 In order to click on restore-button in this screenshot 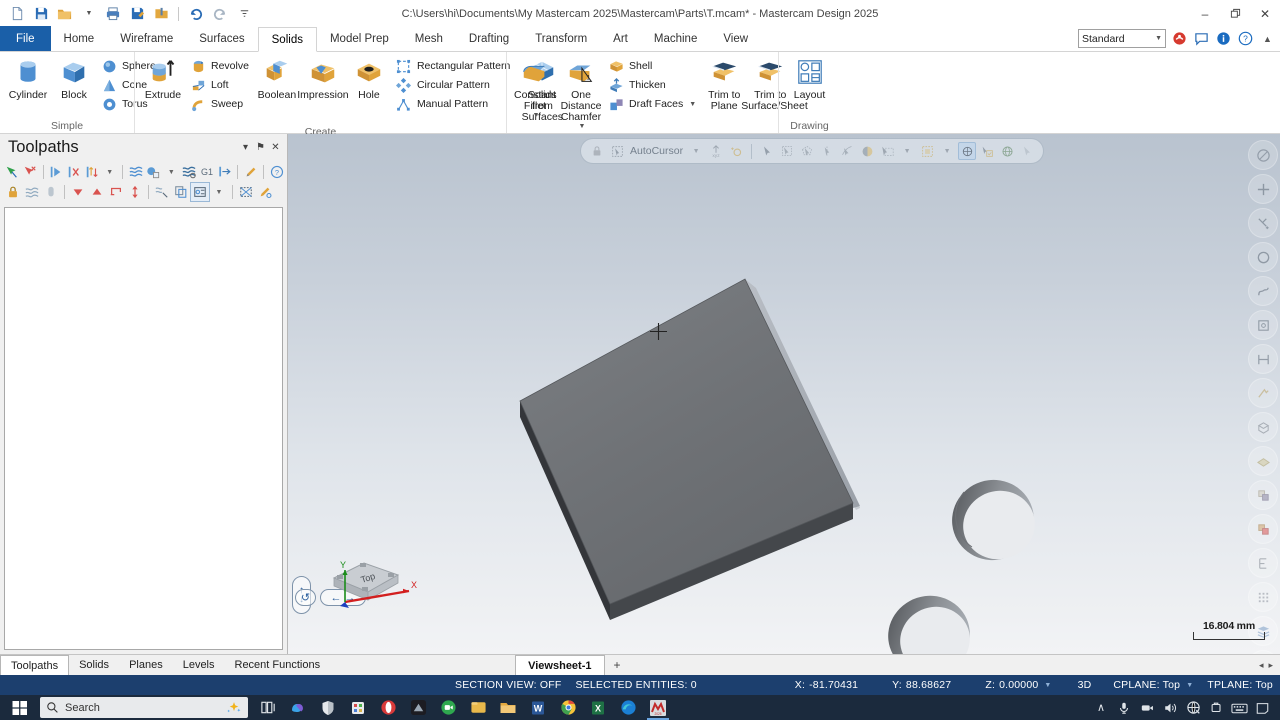, I will do `click(1235, 13)`.